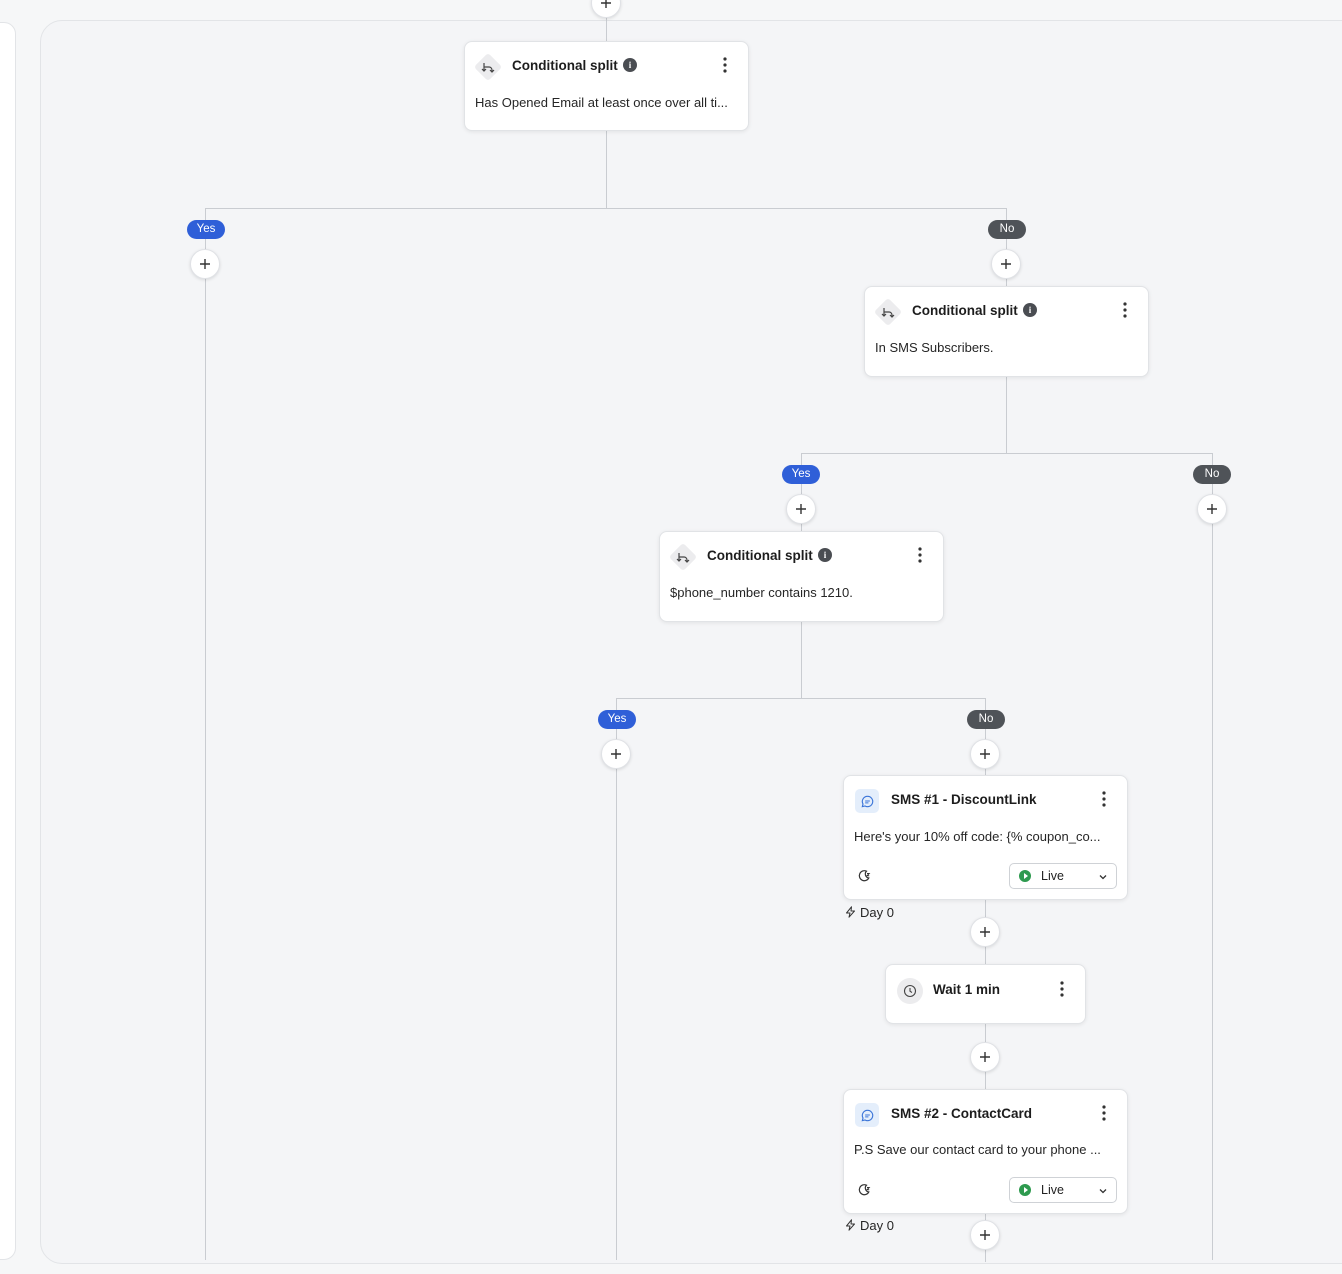 This screenshot has width=1342, height=1274. I want to click on card-title: SMS #1 - DiscountLink, so click(964, 799).